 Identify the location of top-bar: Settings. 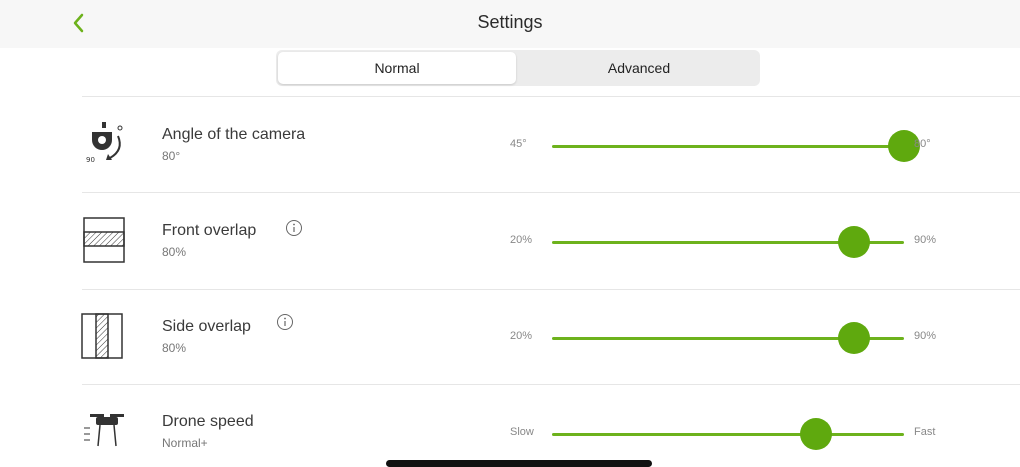
(510, 24).